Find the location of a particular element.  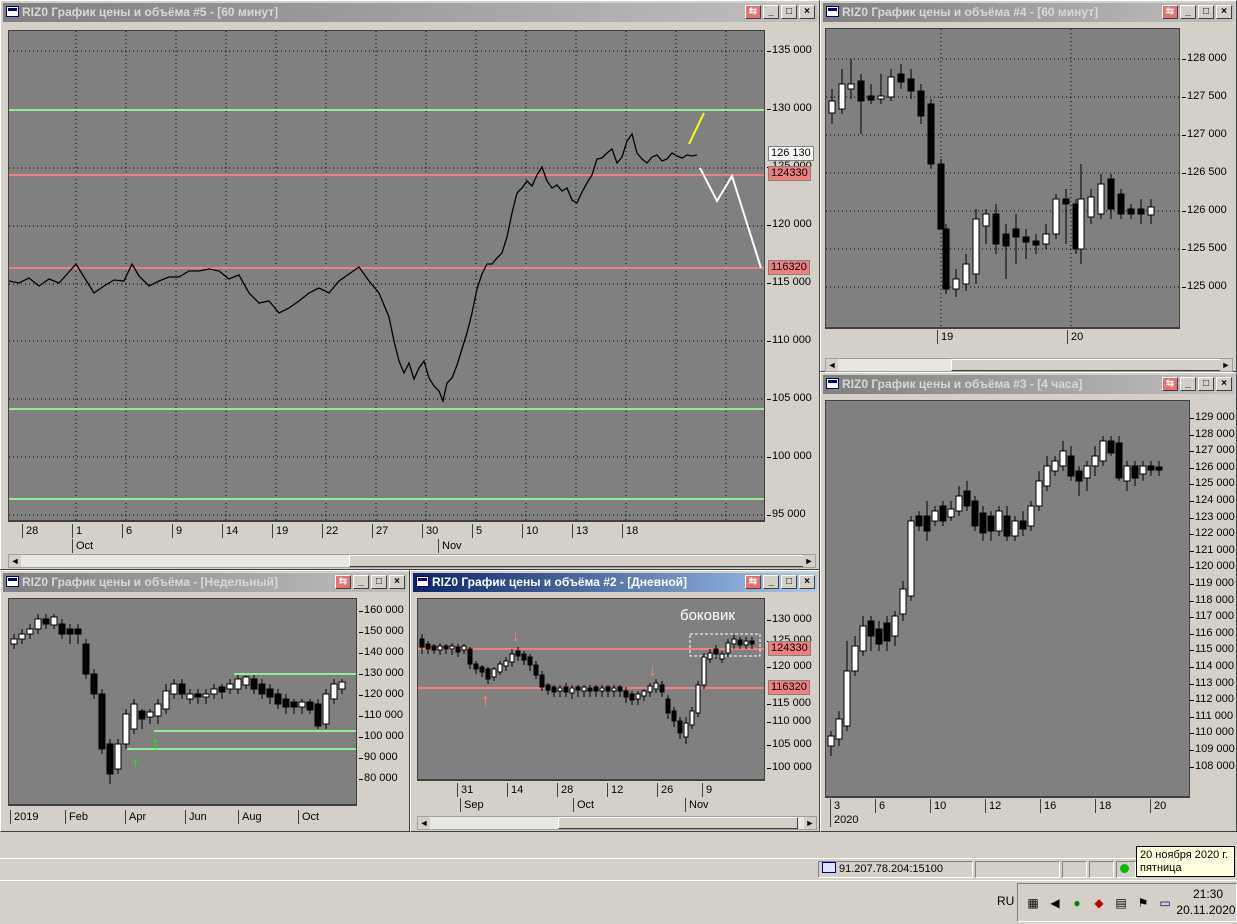

green-up-arrow-icon: ↑ is located at coordinates (155, 743).